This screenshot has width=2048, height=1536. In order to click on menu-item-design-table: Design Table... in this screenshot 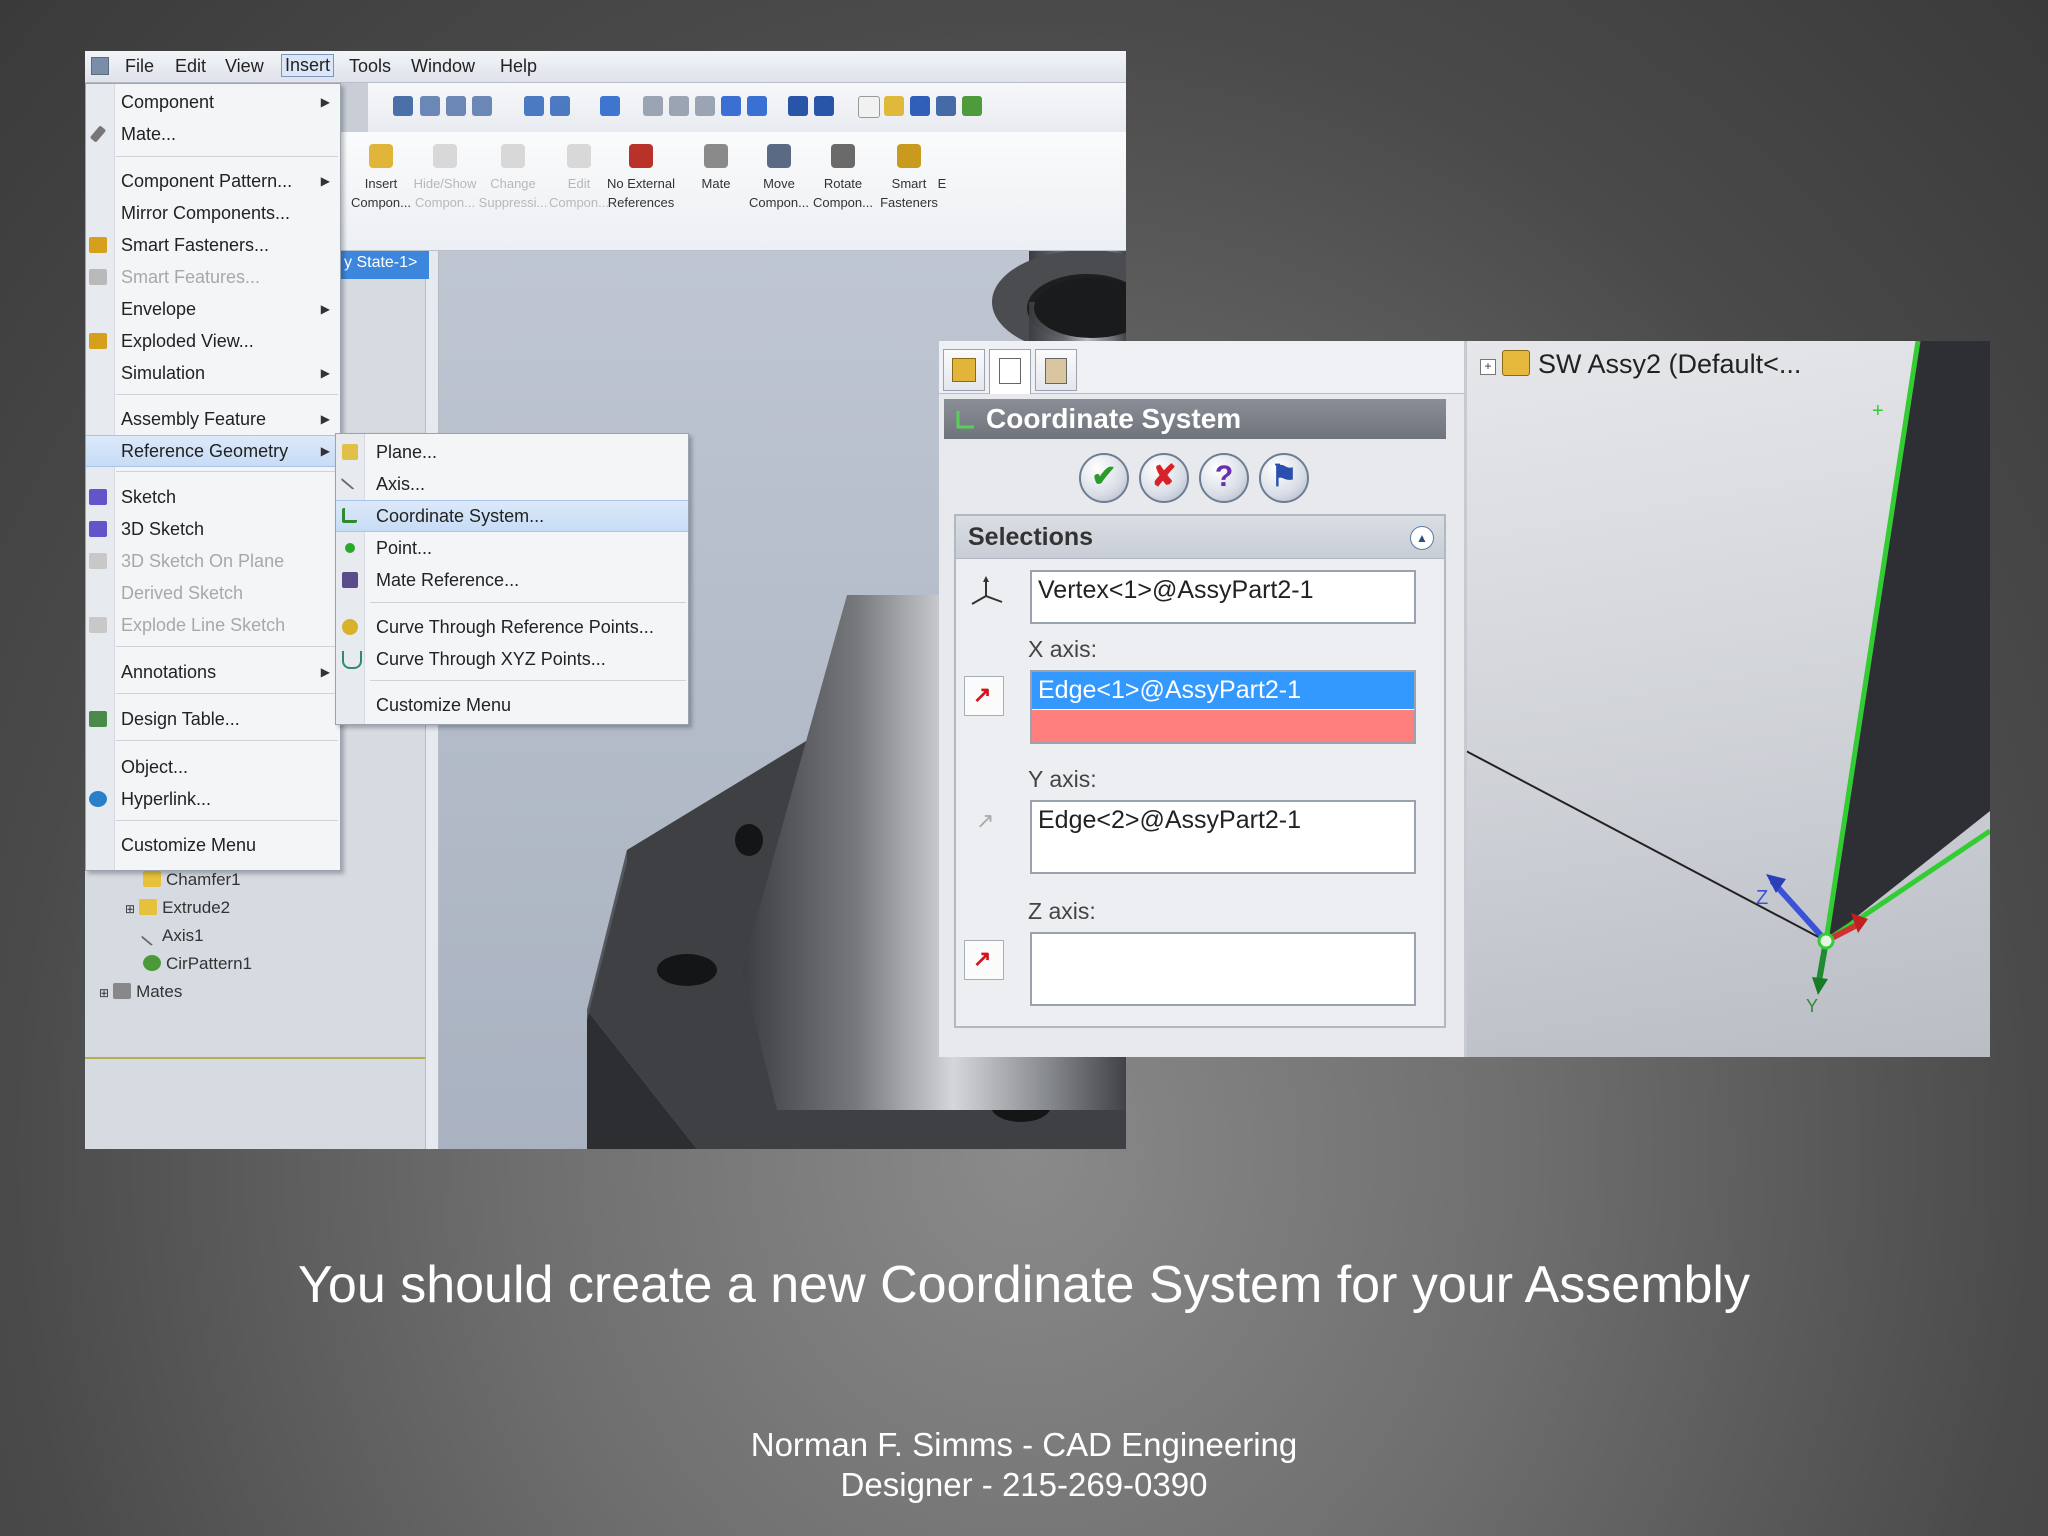, I will do `click(213, 719)`.